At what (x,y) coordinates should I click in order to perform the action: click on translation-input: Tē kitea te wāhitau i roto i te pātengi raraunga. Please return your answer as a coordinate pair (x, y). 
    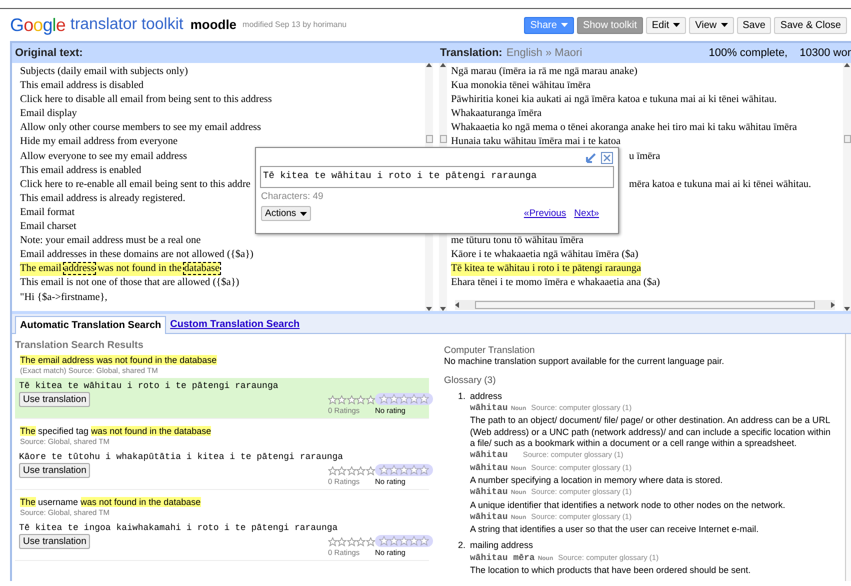
    Looking at the image, I should click on (437, 177).